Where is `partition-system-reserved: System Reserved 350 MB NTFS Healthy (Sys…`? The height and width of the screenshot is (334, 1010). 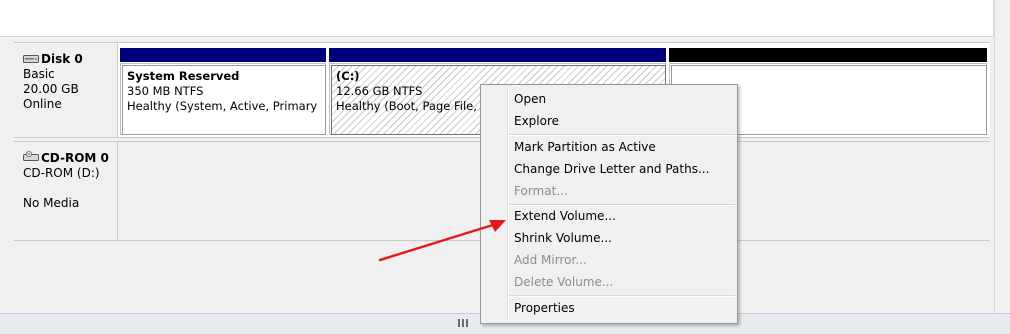
partition-system-reserved: System Reserved 350 MB NTFS Healthy (Sys… is located at coordinates (223, 99).